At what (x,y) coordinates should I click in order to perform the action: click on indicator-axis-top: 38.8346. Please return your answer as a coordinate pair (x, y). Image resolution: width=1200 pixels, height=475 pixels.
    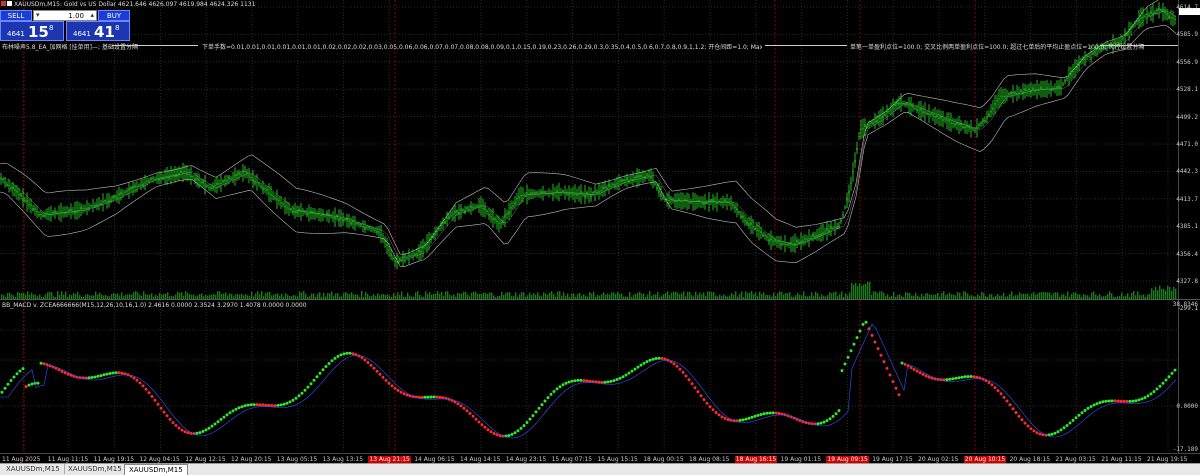
    Looking at the image, I should click on (1185, 304).